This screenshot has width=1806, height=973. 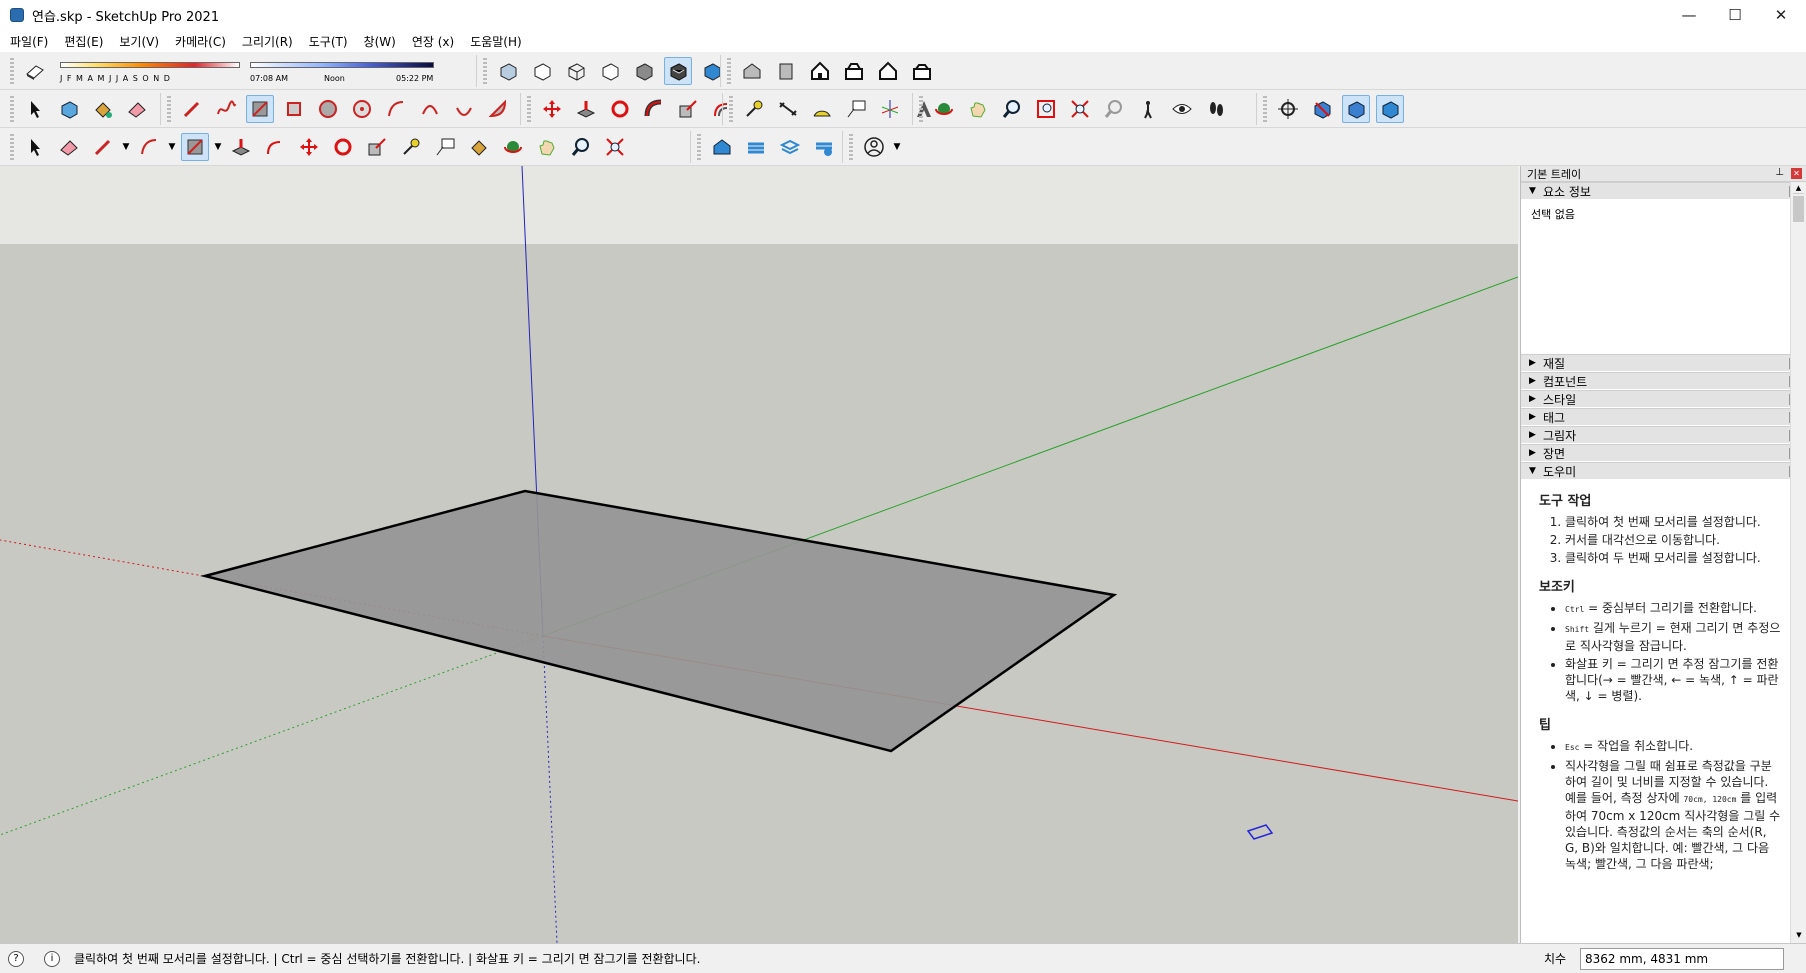 What do you see at coordinates (678, 71) in the screenshot?
I see `shaded-with-textures-button` at bounding box center [678, 71].